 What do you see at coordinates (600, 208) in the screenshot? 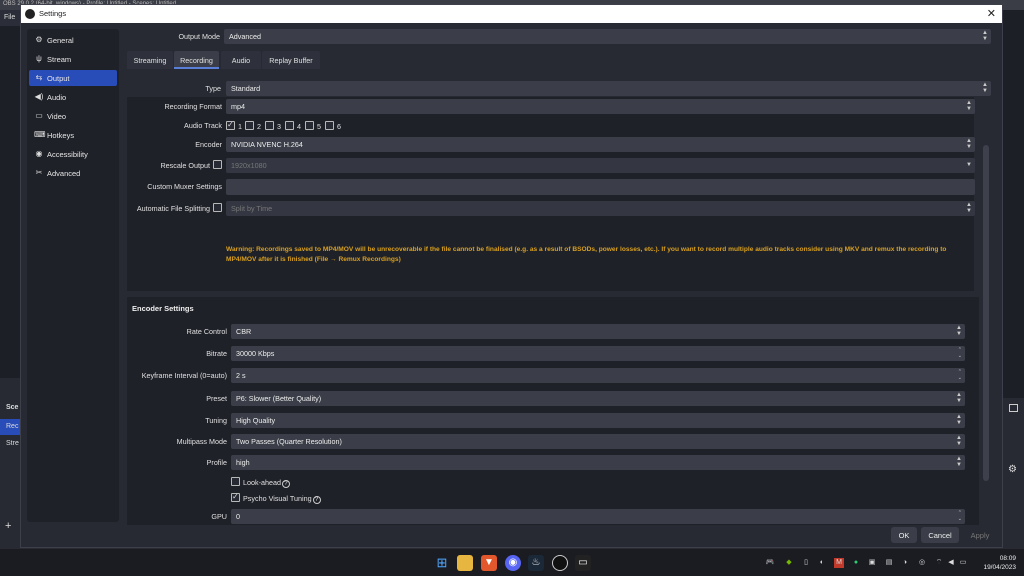
I see `file-splitting-select: Split by Time ▲ ▼` at bounding box center [600, 208].